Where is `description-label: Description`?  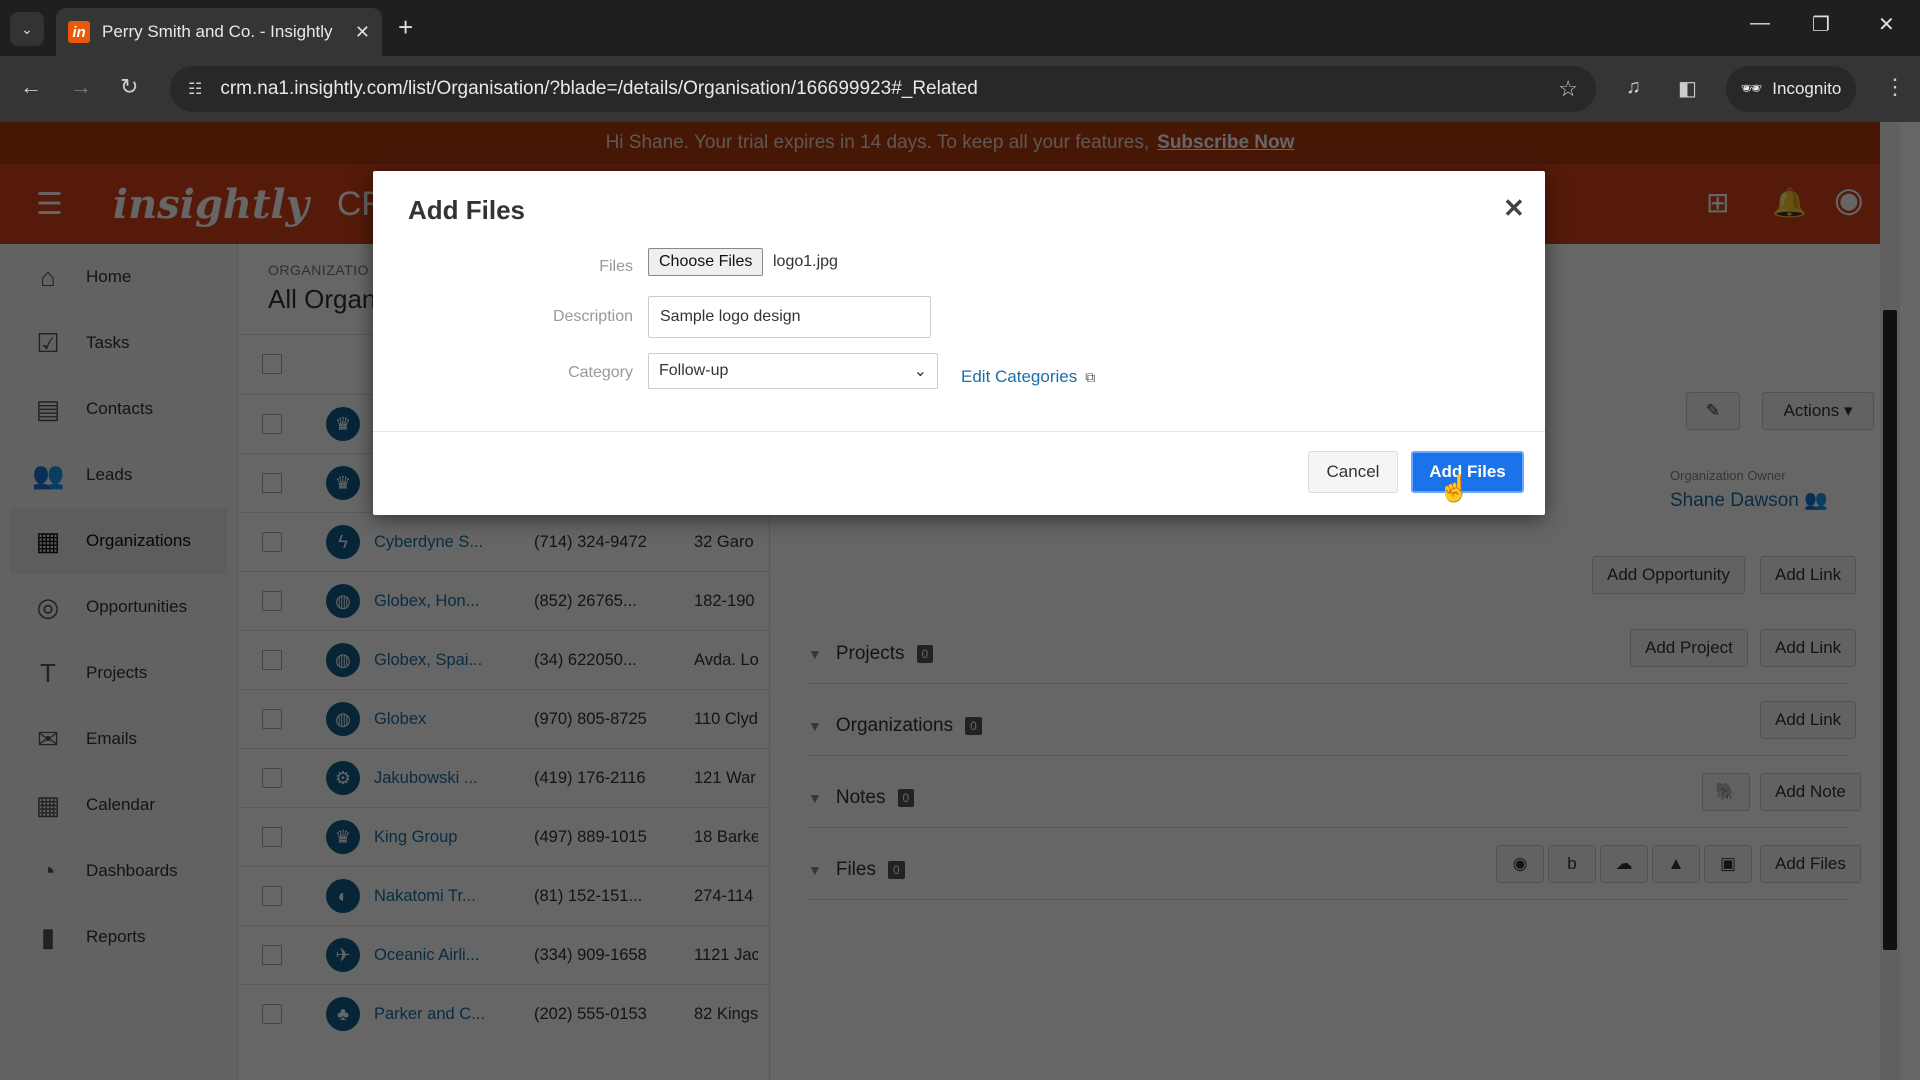
description-label: Description is located at coordinates (592, 316).